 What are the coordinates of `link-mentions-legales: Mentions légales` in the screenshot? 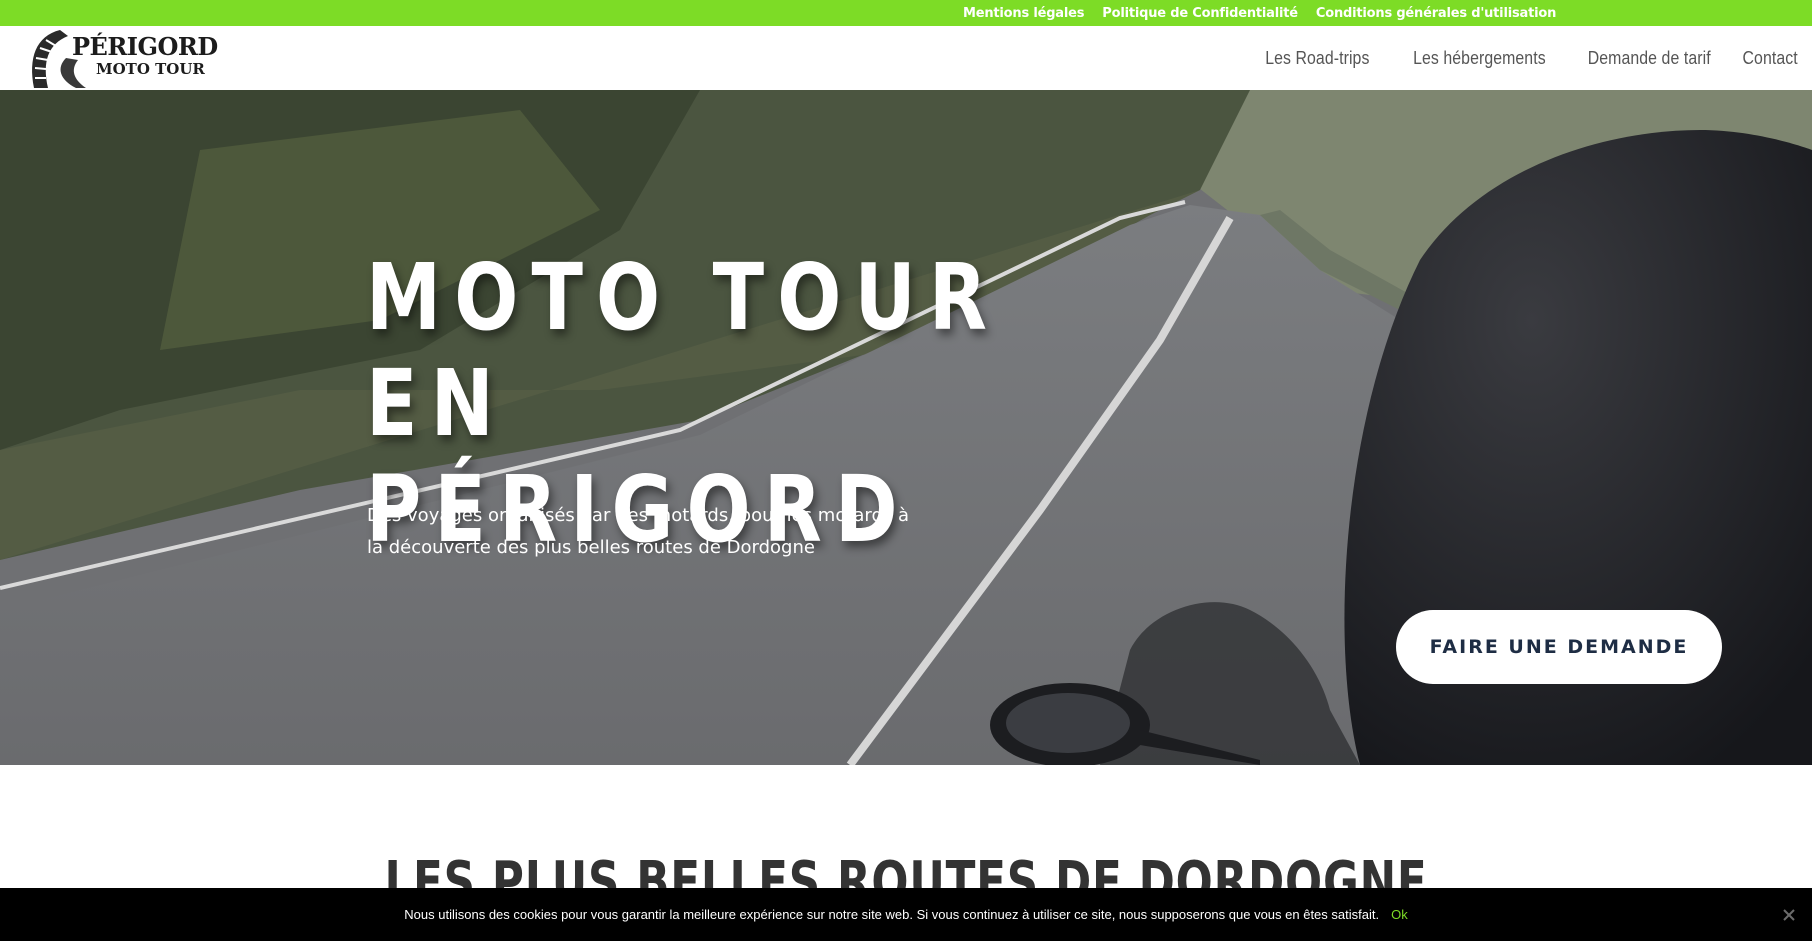 It's located at (1023, 13).